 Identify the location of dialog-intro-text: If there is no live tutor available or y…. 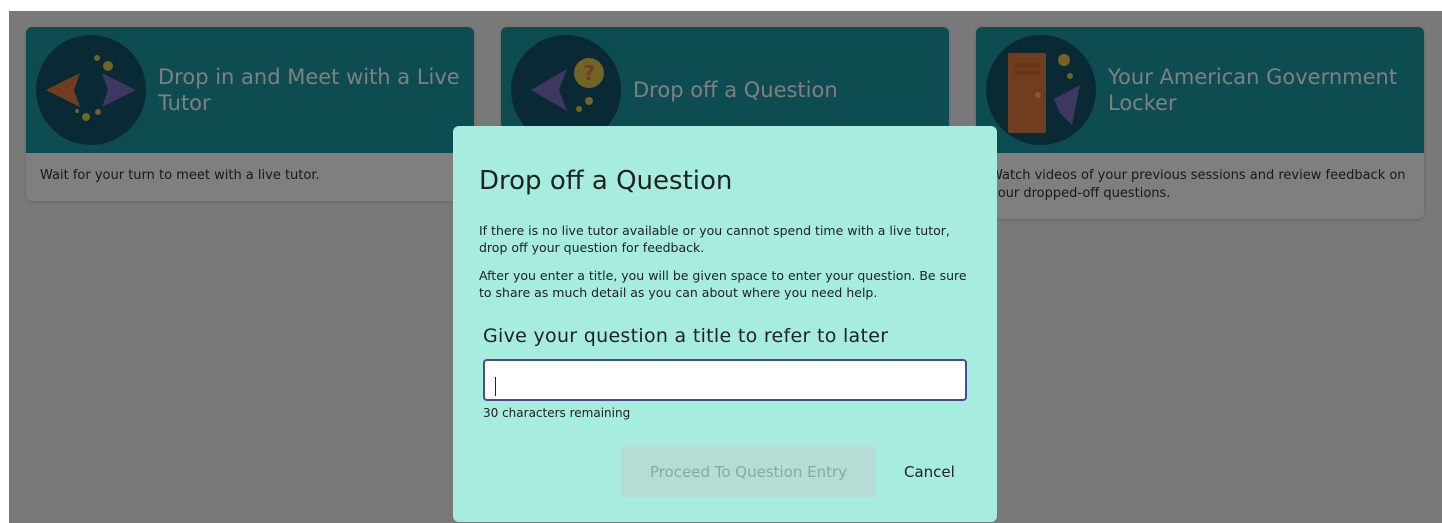
(714, 239).